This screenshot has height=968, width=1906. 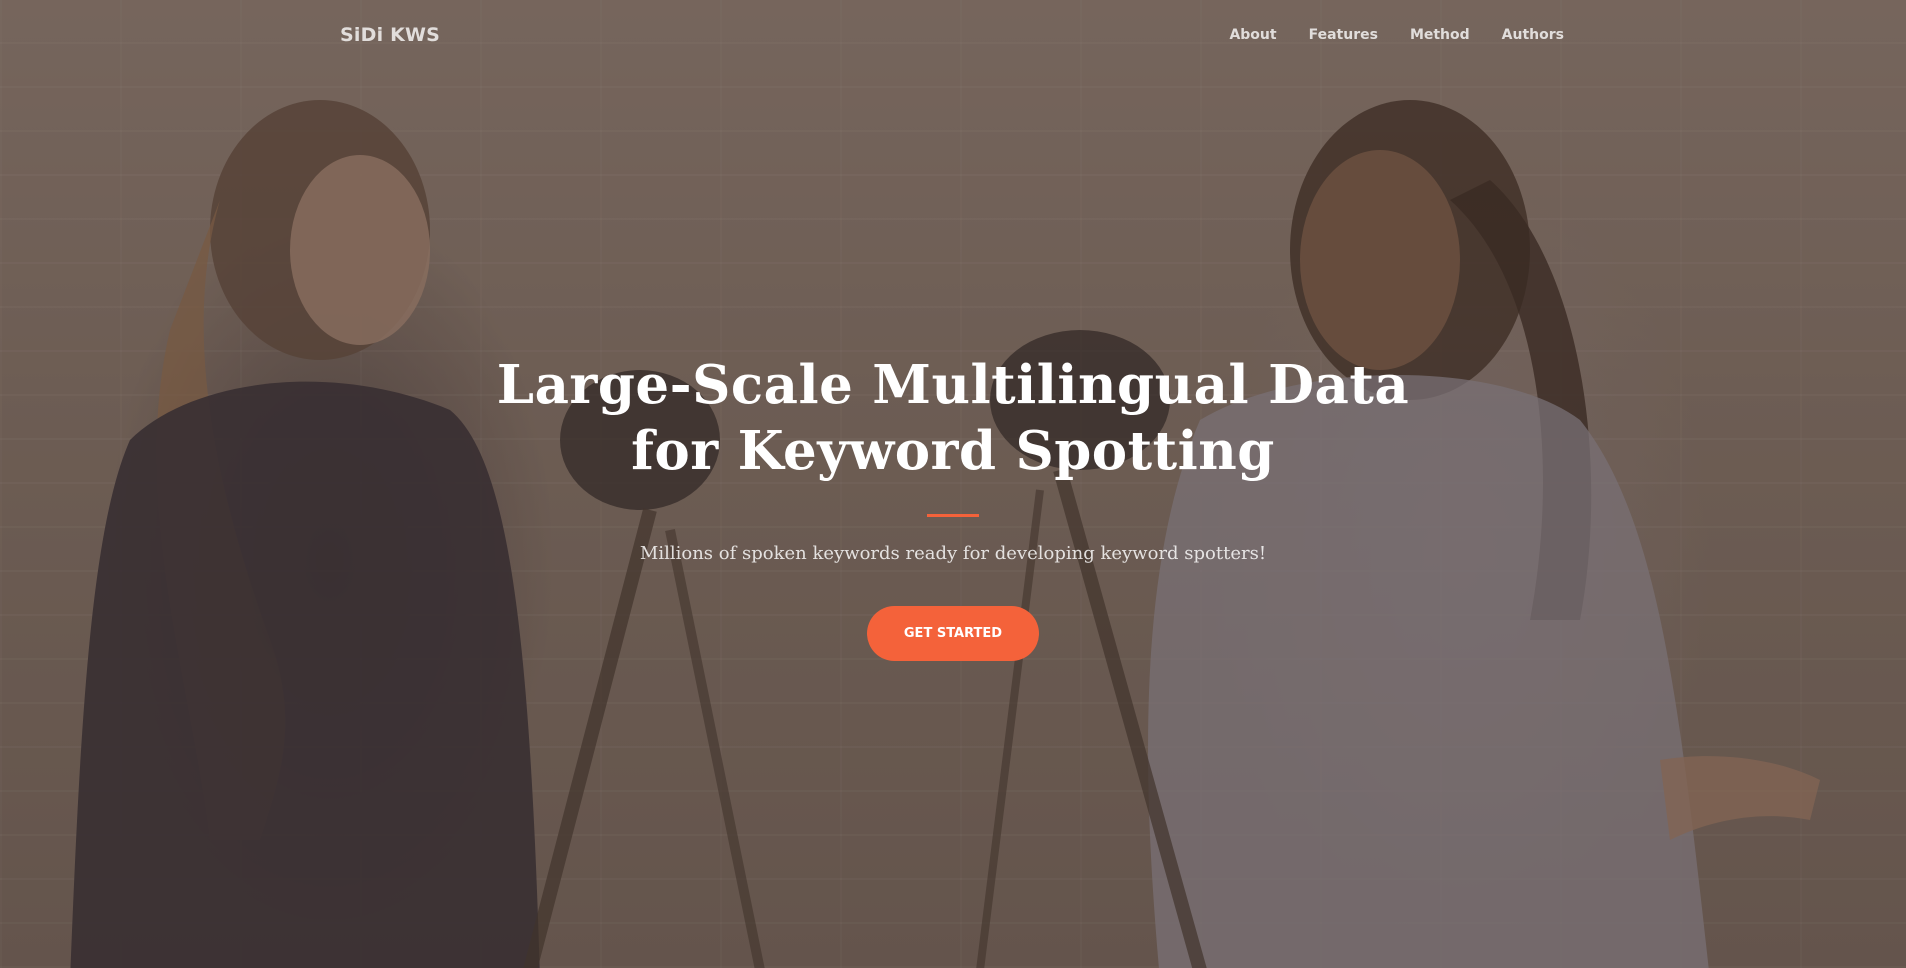 I want to click on nav-link-method: Method, so click(x=1440, y=35).